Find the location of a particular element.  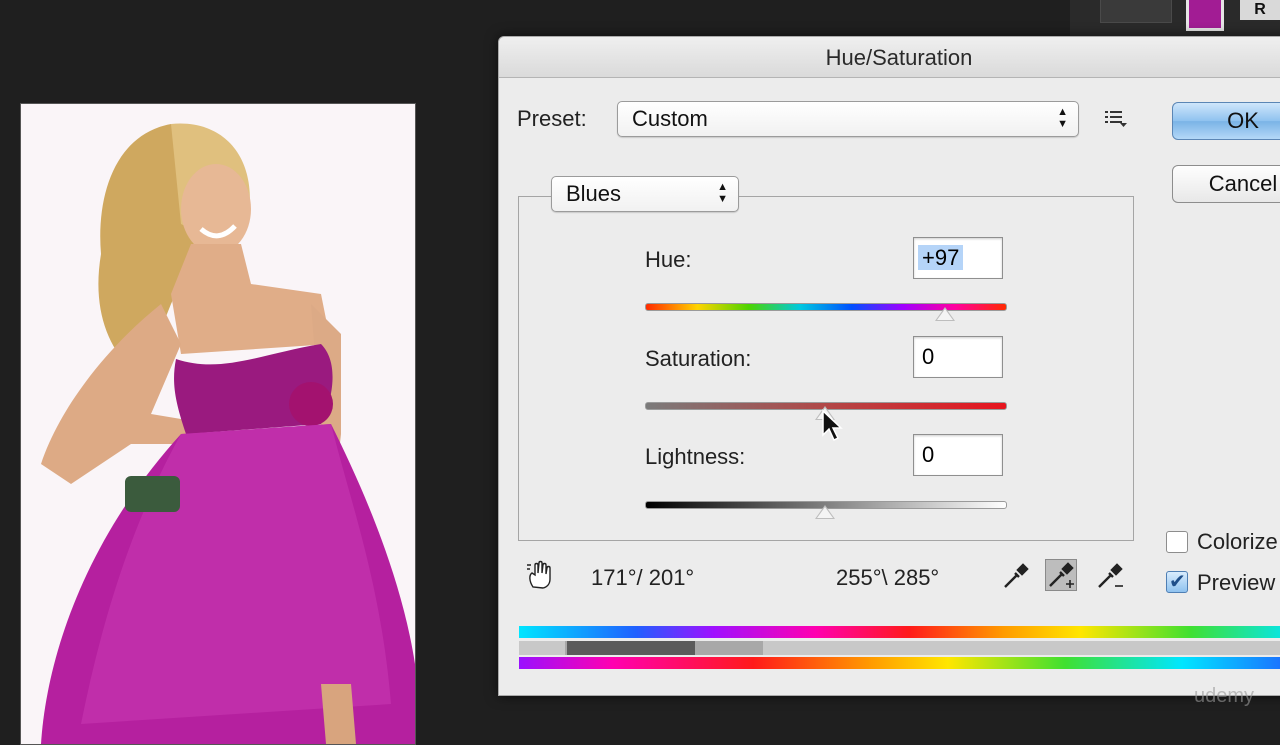

subtract-from-sample-eyedropper-icon is located at coordinates (1110, 576).